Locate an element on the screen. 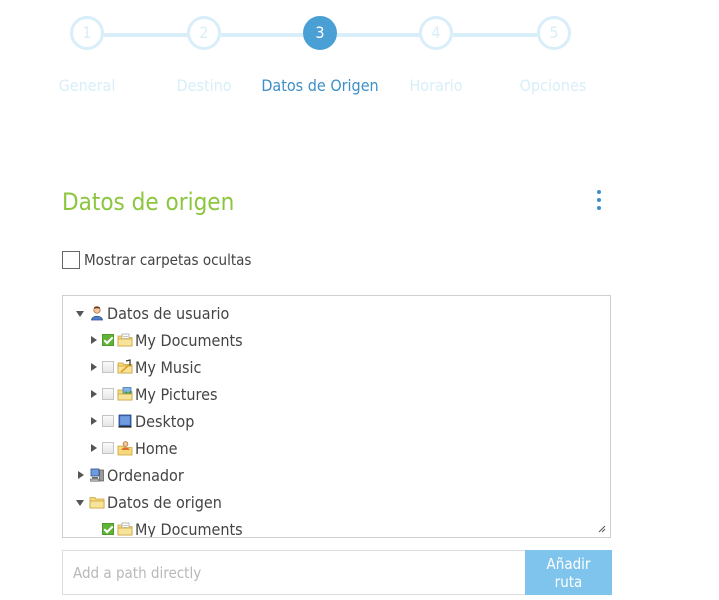 Image resolution: width=719 pixels, height=600 pixels. tree-node-desktop: Desktop is located at coordinates (141, 421).